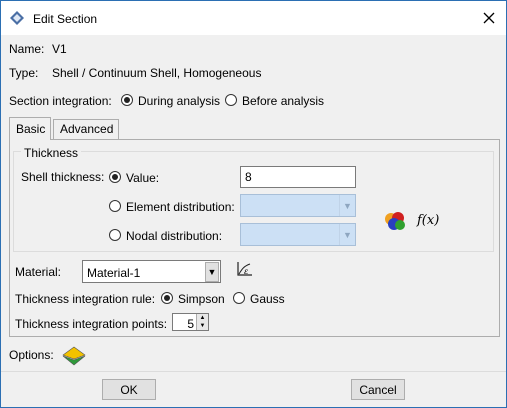  What do you see at coordinates (24, 73) in the screenshot?
I see `type-label: Type:` at bounding box center [24, 73].